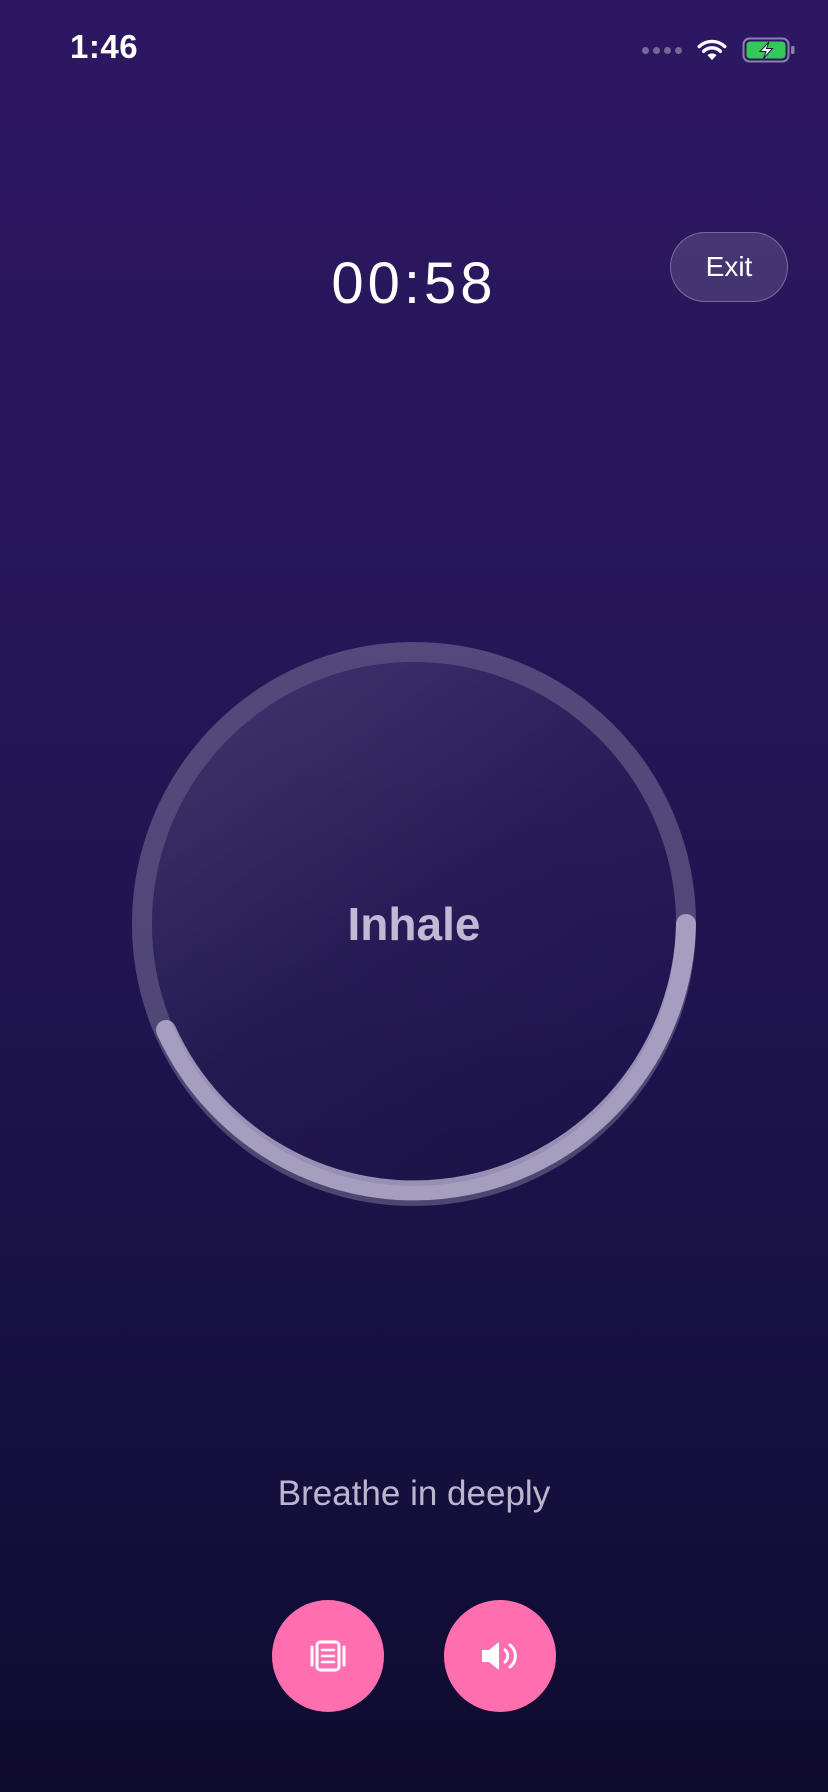  Describe the element at coordinates (104, 46) in the screenshot. I see `status-time: 1:46` at that location.